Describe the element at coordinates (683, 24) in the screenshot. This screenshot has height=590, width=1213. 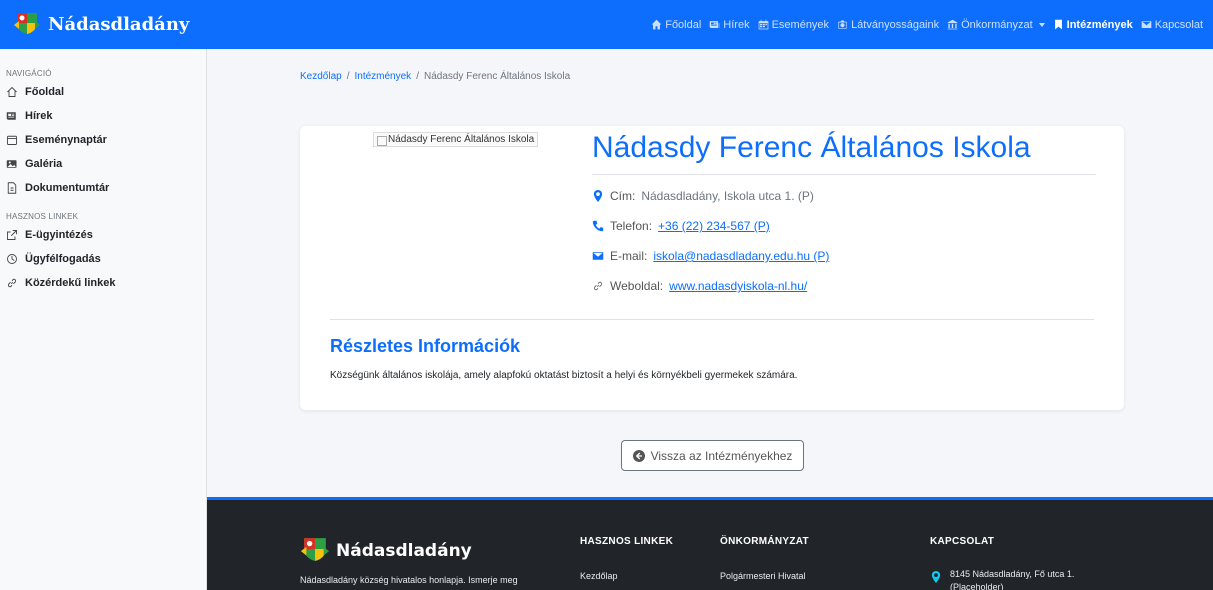
I see `nav-label: Főoldal` at that location.